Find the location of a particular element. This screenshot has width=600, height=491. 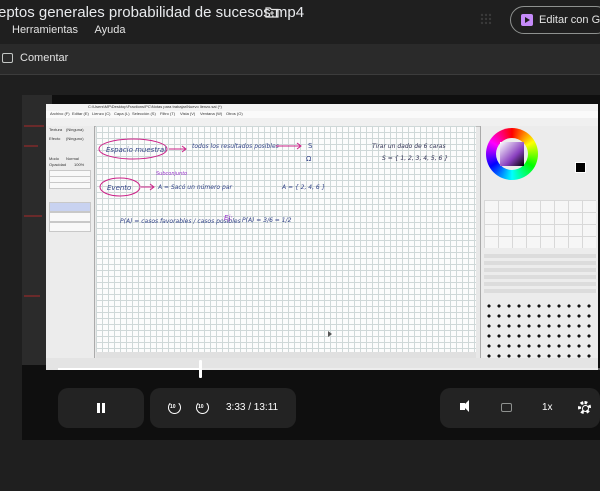

rewind-10-icon: 10 is located at coordinates (174, 407).